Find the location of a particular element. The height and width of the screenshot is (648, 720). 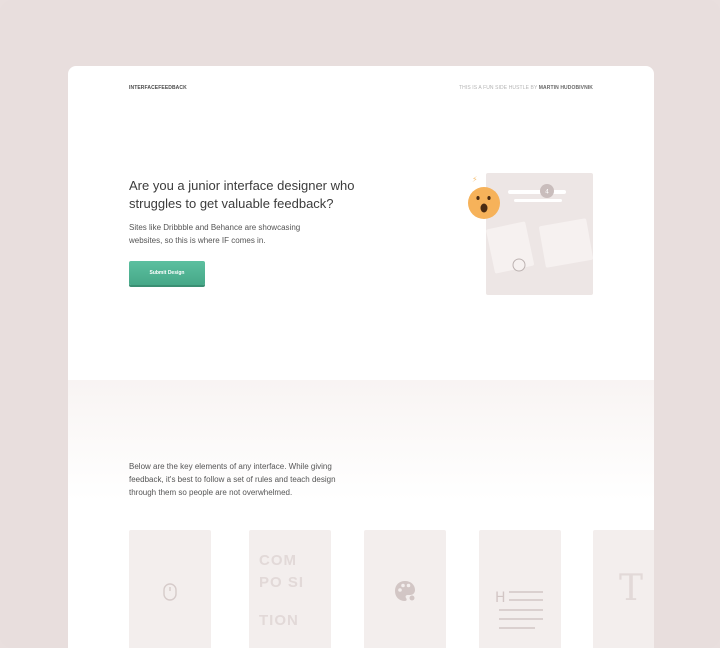

composition-word: COM PO SI TION is located at coordinates (281, 591).